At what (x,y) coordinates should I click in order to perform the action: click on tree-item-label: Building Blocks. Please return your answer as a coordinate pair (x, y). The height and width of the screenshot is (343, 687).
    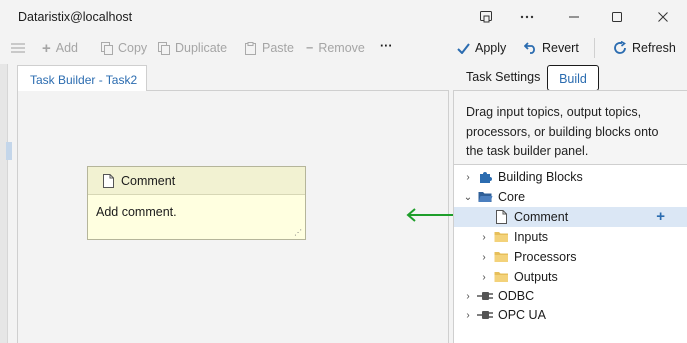
    Looking at the image, I should click on (540, 177).